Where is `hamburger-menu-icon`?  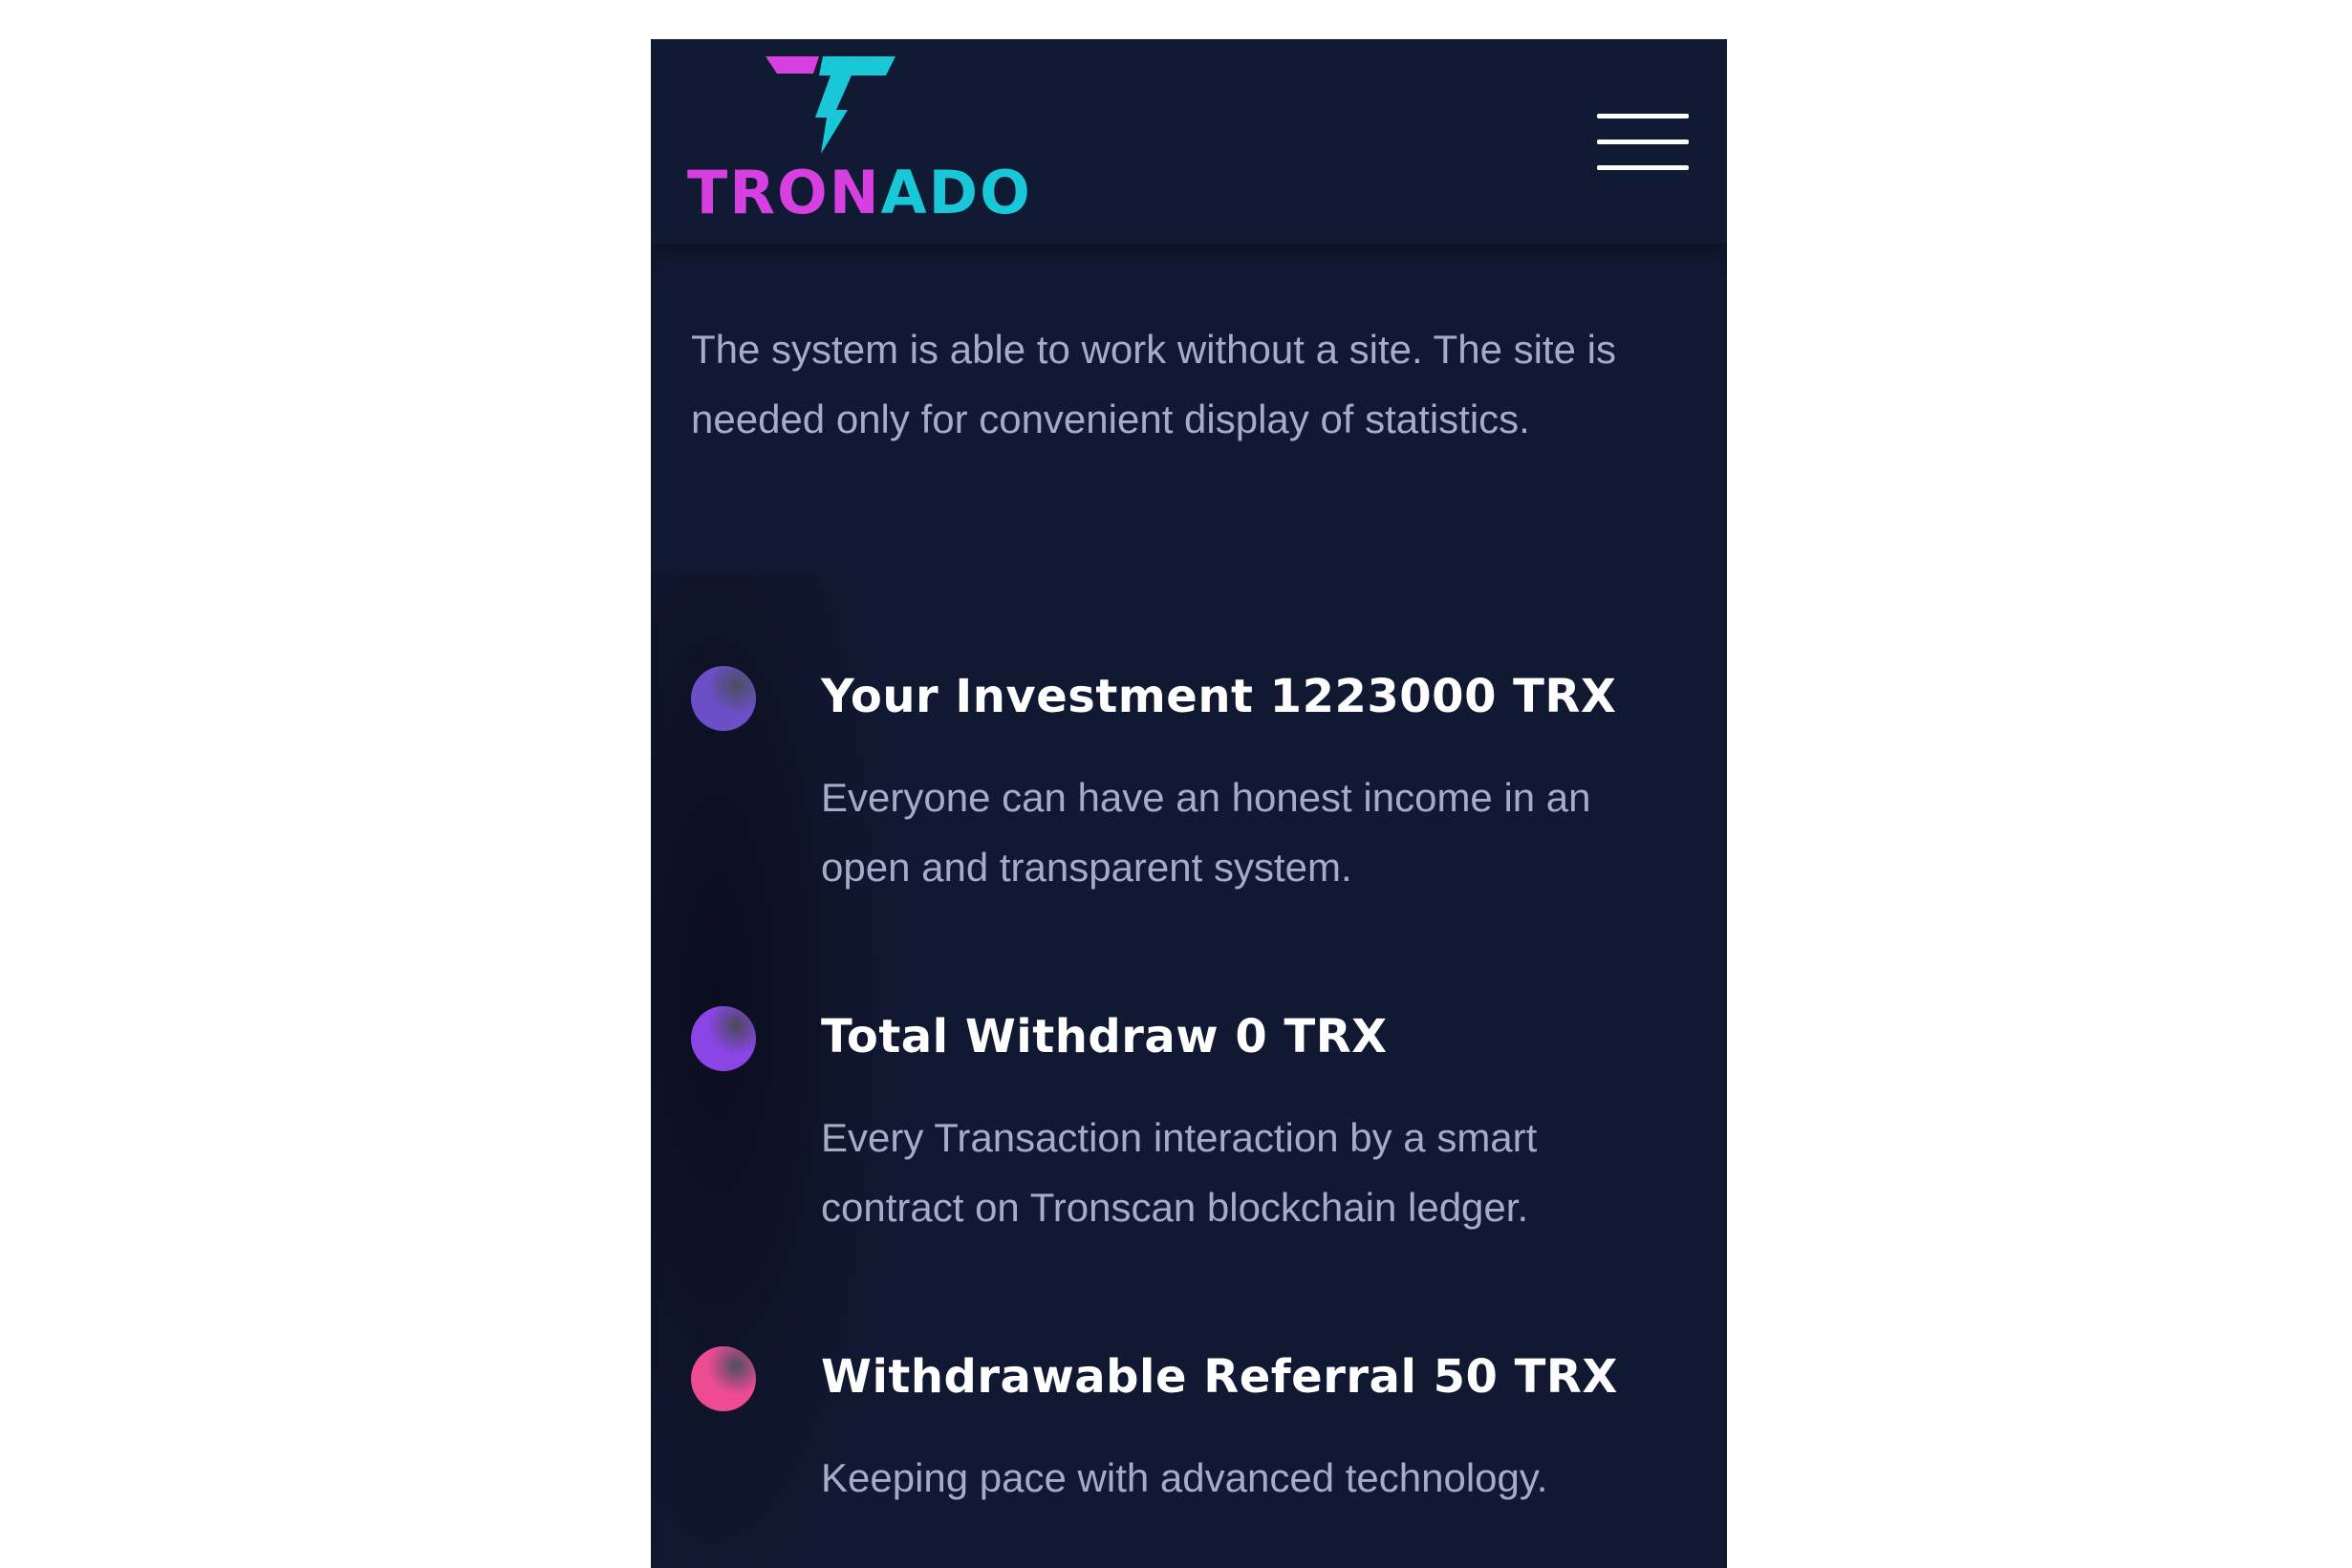 hamburger-menu-icon is located at coordinates (1645, 143).